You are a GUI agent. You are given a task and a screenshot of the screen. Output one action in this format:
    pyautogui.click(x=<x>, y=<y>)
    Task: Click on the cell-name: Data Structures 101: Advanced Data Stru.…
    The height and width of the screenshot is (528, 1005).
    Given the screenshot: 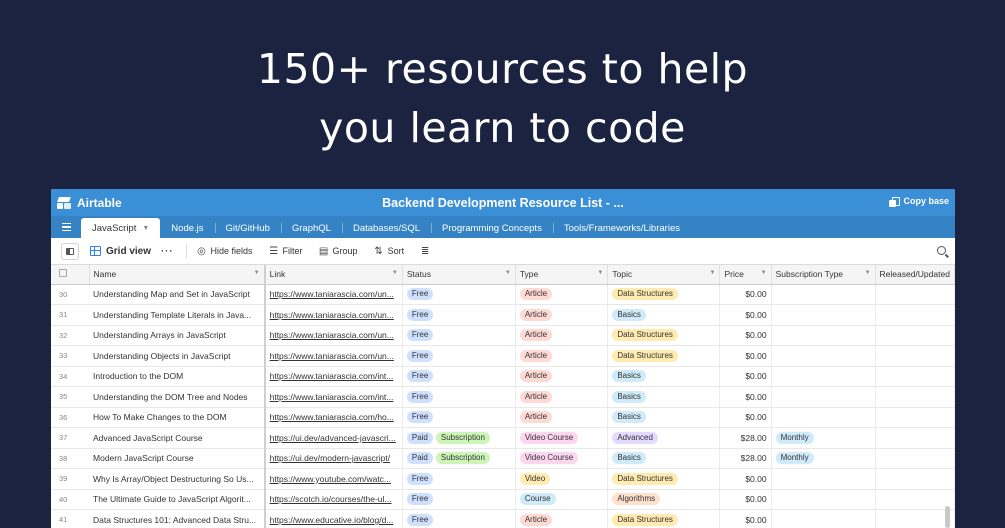 What is the action you would take?
    pyautogui.click(x=177, y=518)
    